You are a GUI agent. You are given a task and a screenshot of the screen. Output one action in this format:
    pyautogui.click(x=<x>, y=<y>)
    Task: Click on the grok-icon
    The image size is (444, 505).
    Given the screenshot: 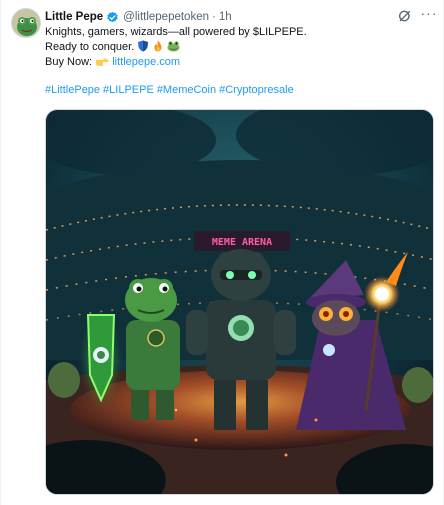 What is the action you would take?
    pyautogui.click(x=405, y=16)
    